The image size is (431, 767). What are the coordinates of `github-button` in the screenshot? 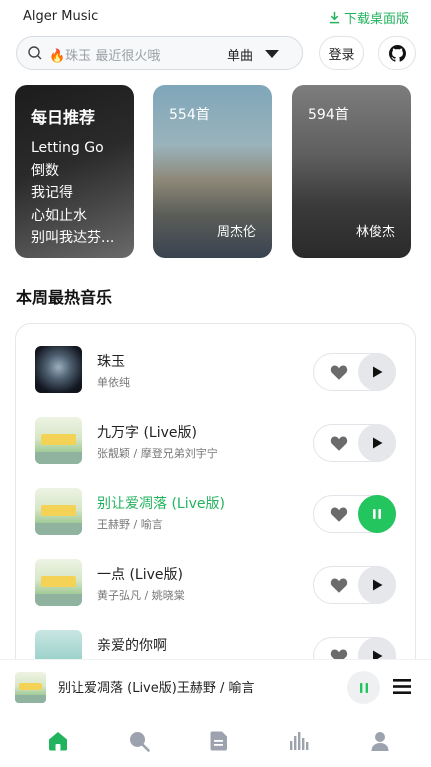 It's located at (397, 53).